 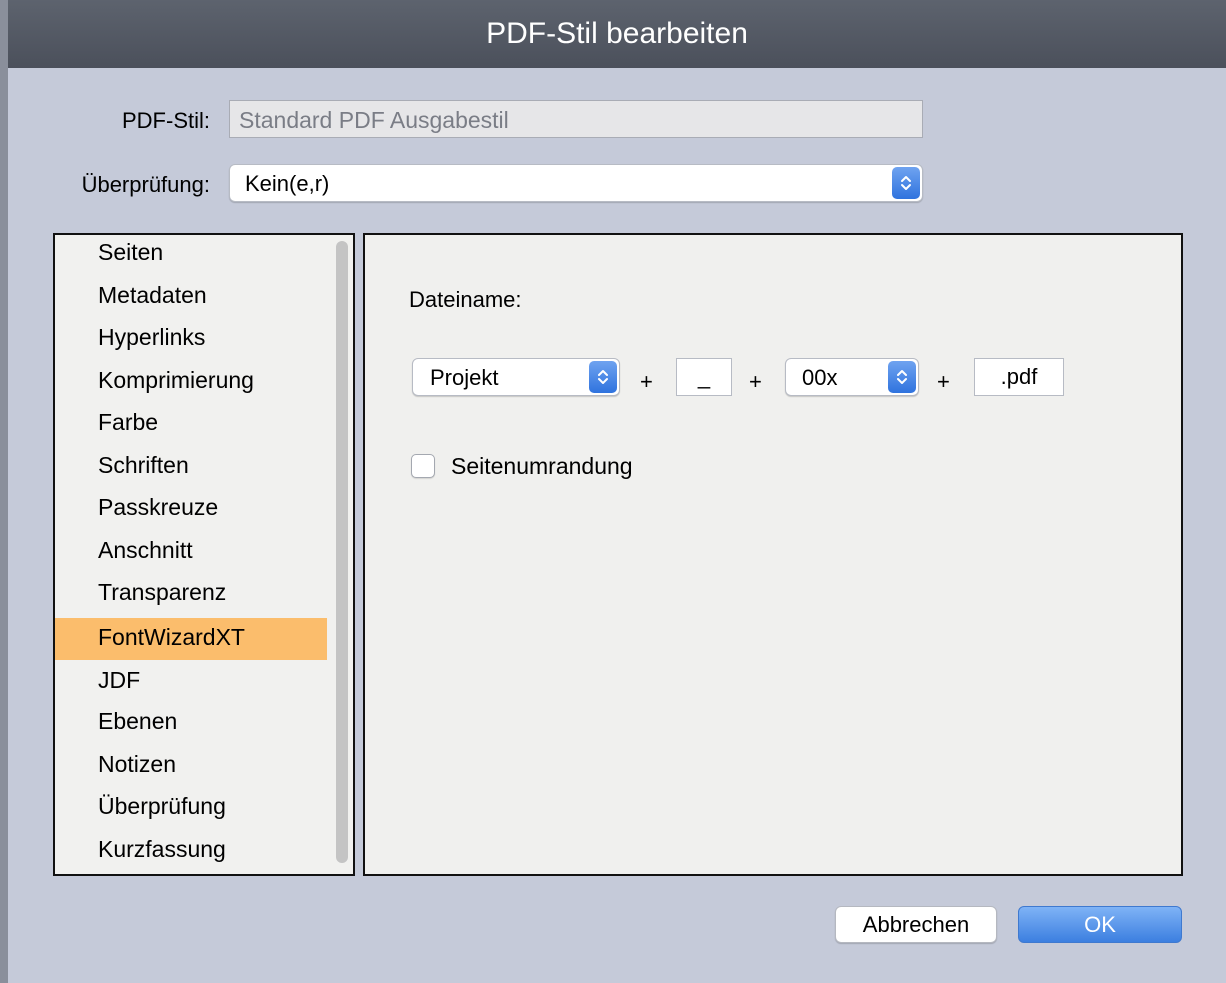 What do you see at coordinates (191, 594) in the screenshot?
I see `list-item-transparenz: Transparenz` at bounding box center [191, 594].